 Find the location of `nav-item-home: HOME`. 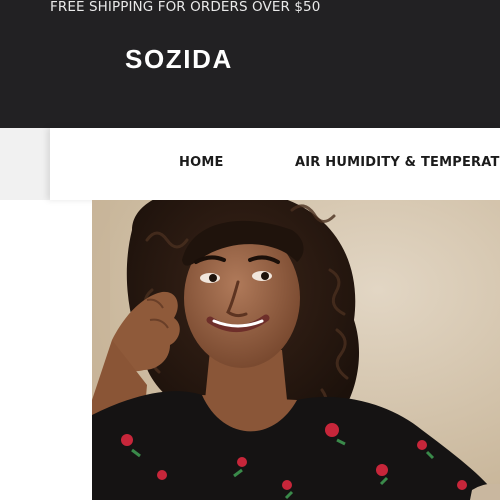

nav-item-home: HOME is located at coordinates (201, 162).